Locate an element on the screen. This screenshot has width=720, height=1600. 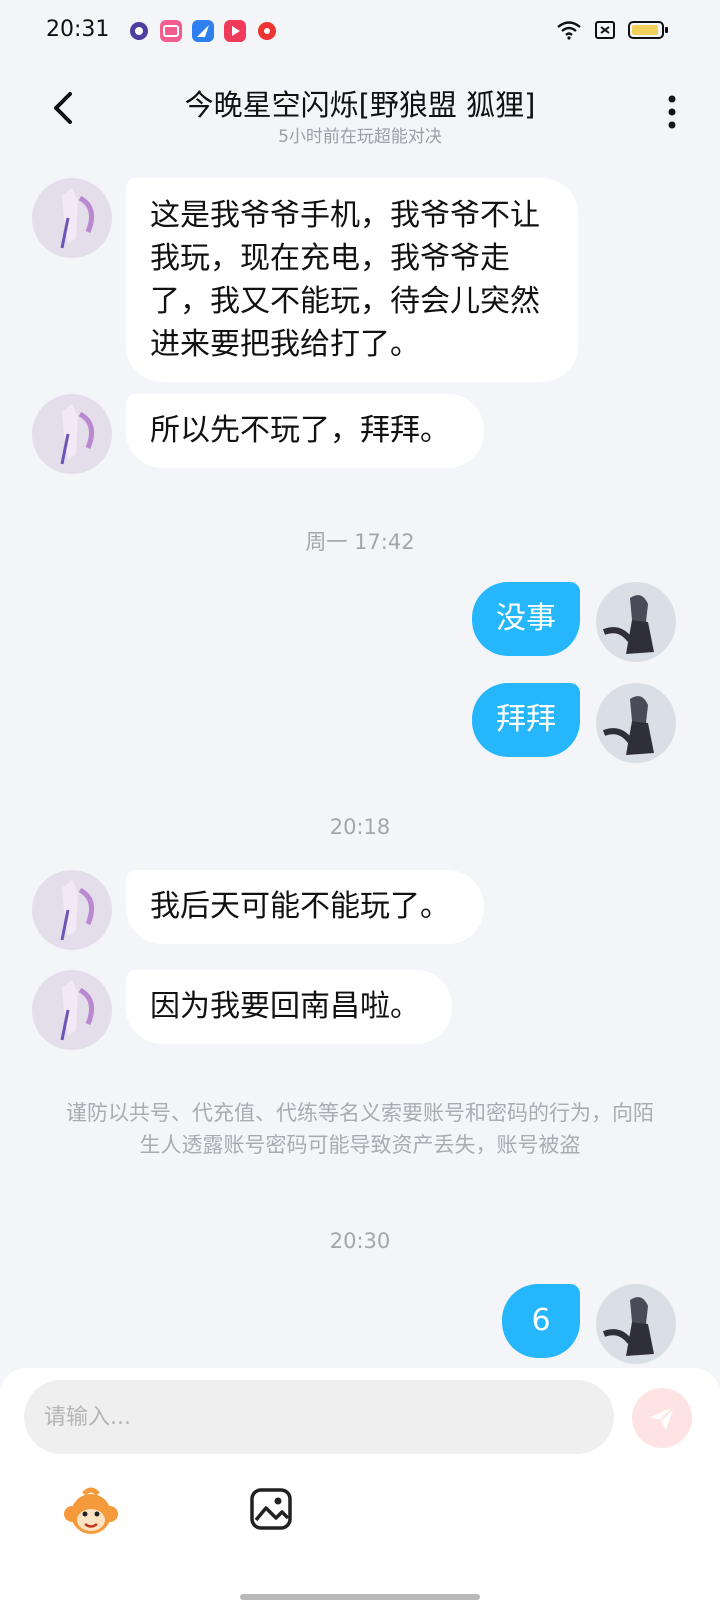
timestamp: 周一 17:42 is located at coordinates (360, 542).